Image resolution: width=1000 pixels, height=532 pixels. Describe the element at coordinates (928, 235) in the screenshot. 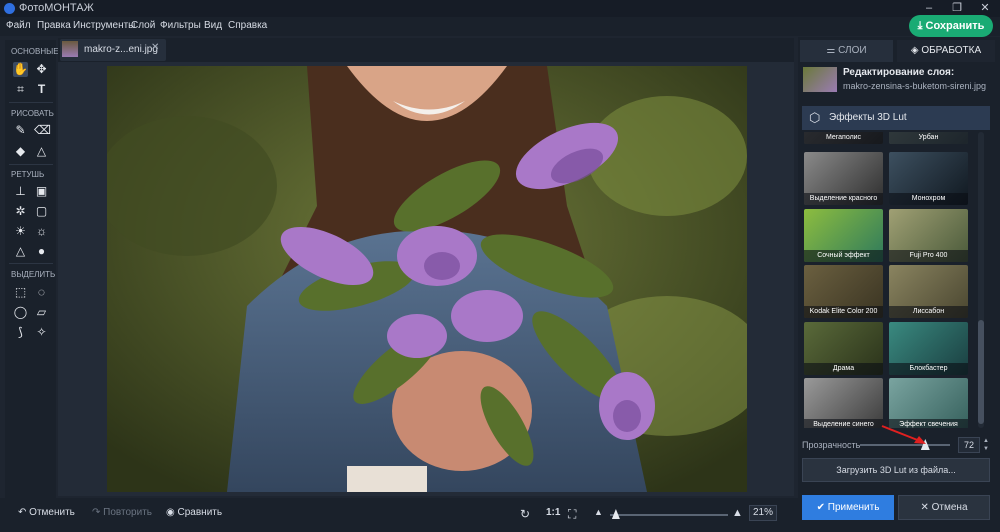

I see `effect-tile: Fuji Pro 400` at that location.